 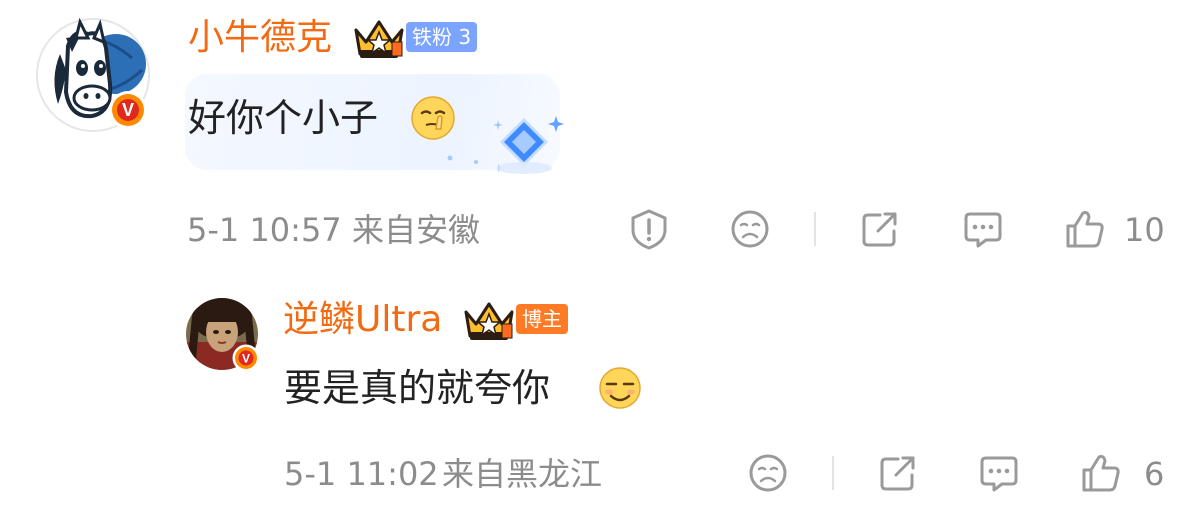 What do you see at coordinates (620, 388) in the screenshot?
I see `smirk-face-icon` at bounding box center [620, 388].